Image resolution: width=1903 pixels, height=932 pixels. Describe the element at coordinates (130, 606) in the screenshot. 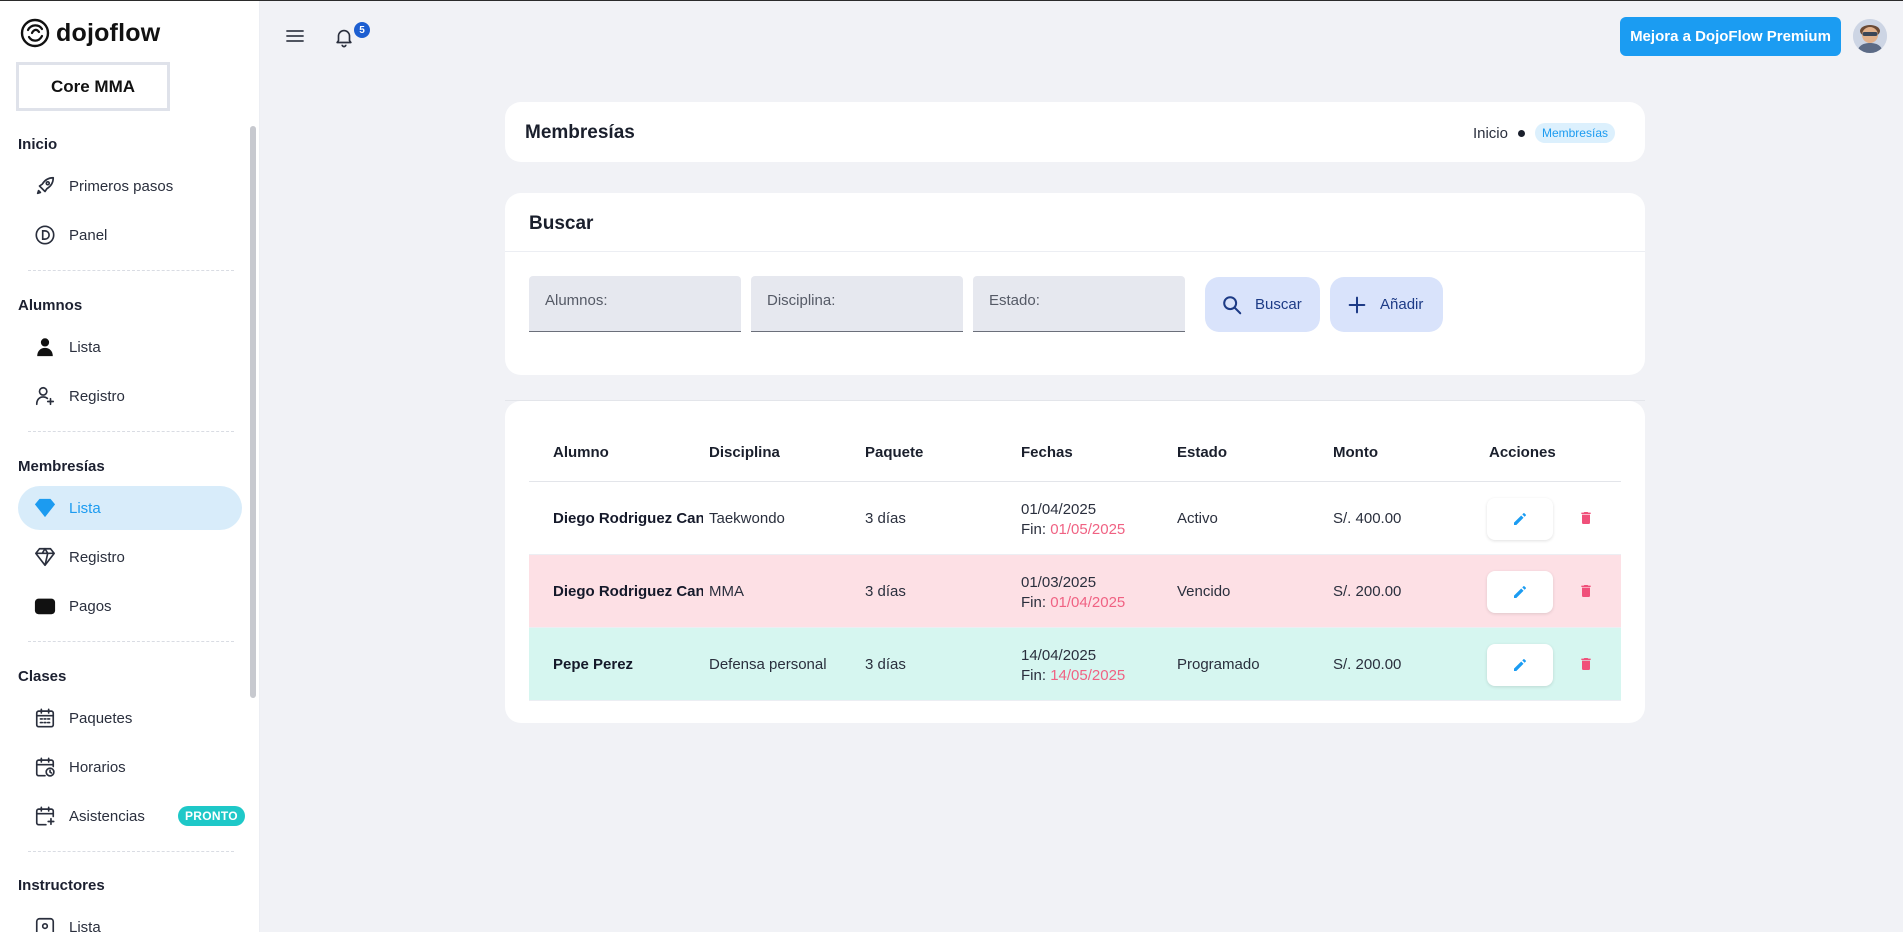

I see `sidebar-item-pagos: Pagos` at that location.